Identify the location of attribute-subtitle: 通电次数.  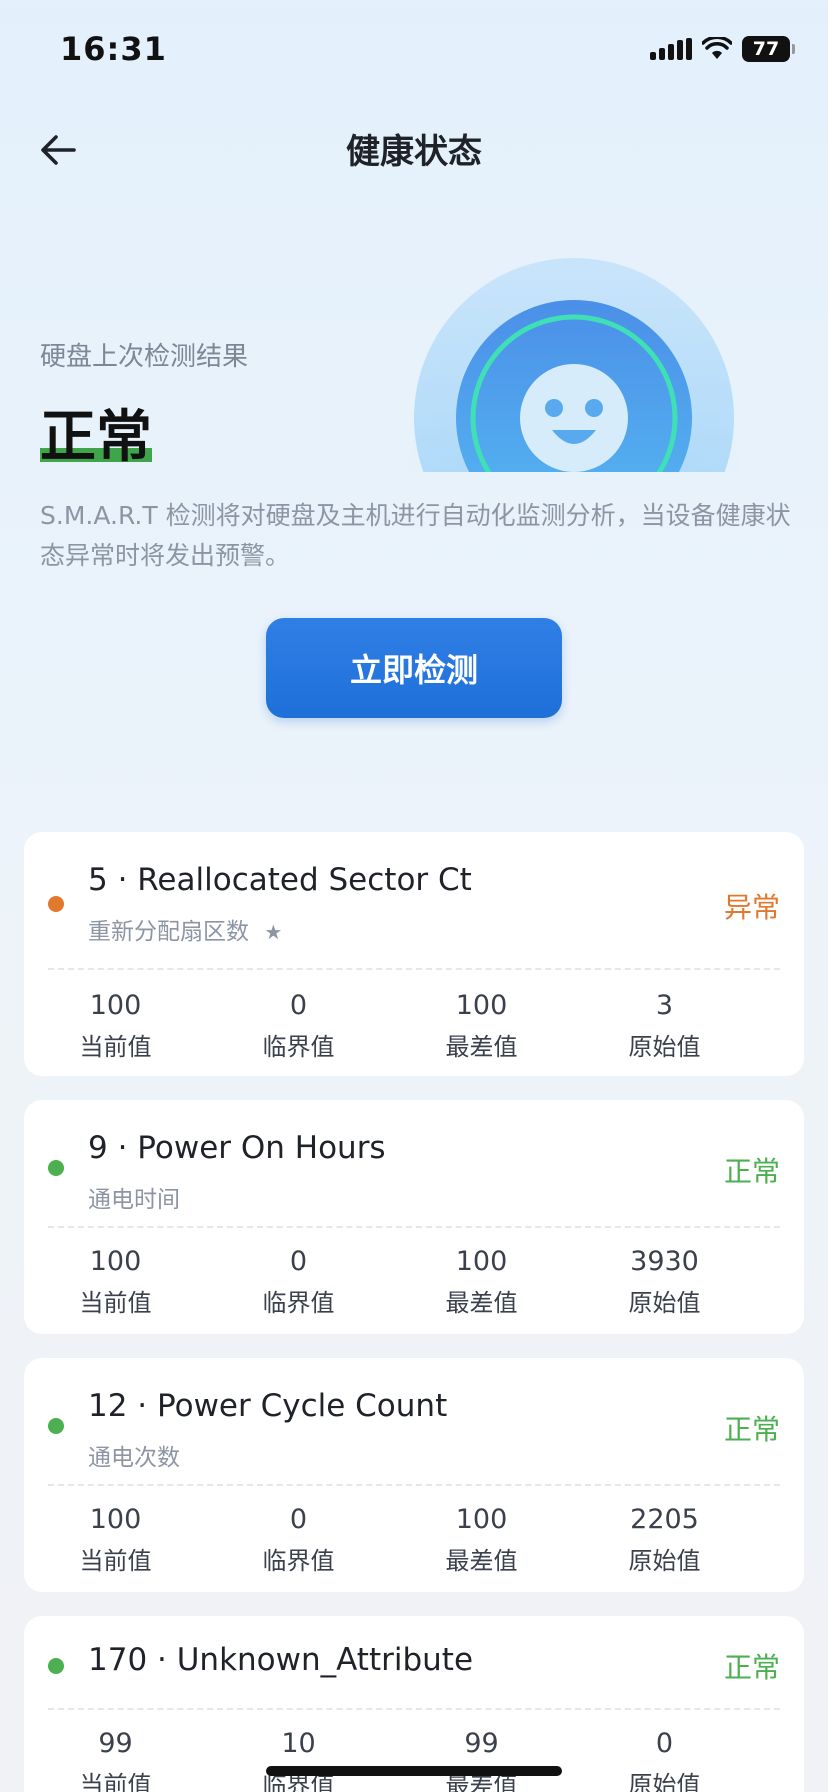
(134, 1458).